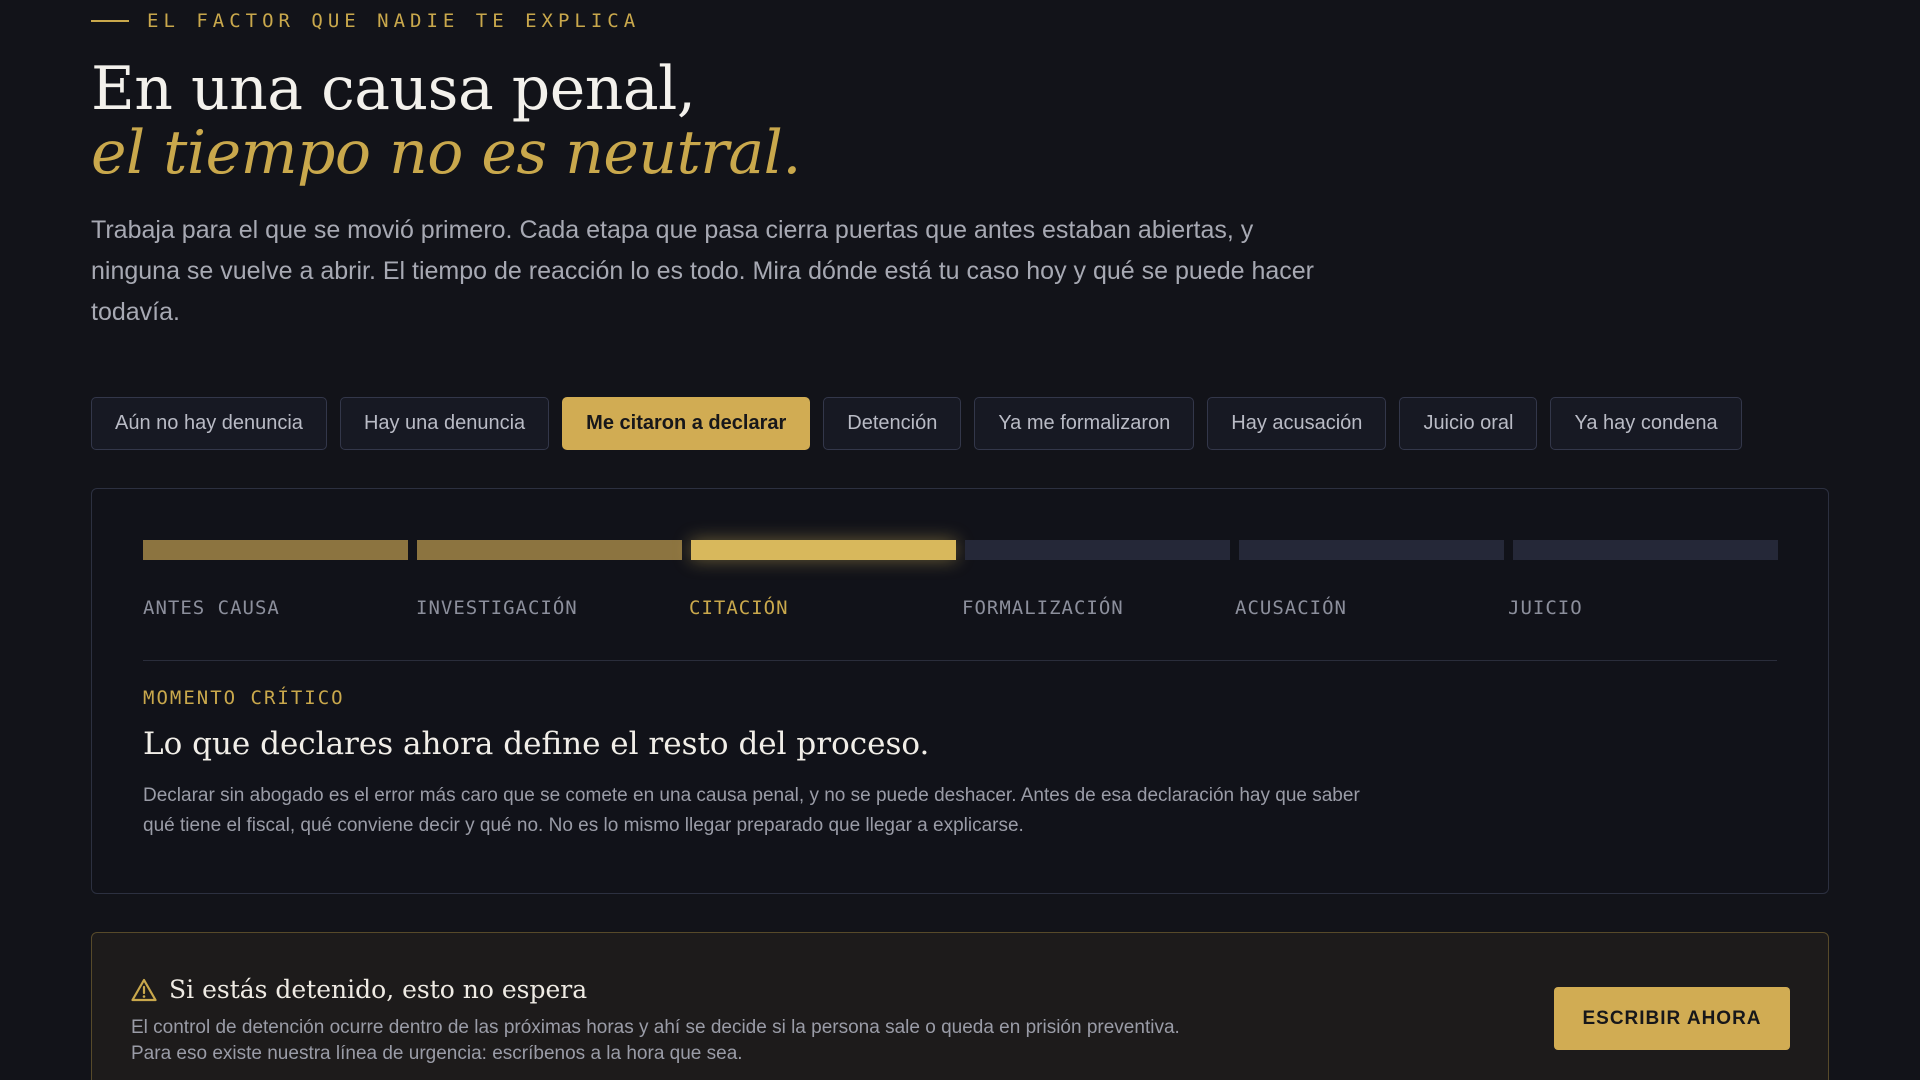 This screenshot has height=1080, width=1920. Describe the element at coordinates (686, 423) in the screenshot. I see `stage-chip: Me citaron a declarar` at that location.